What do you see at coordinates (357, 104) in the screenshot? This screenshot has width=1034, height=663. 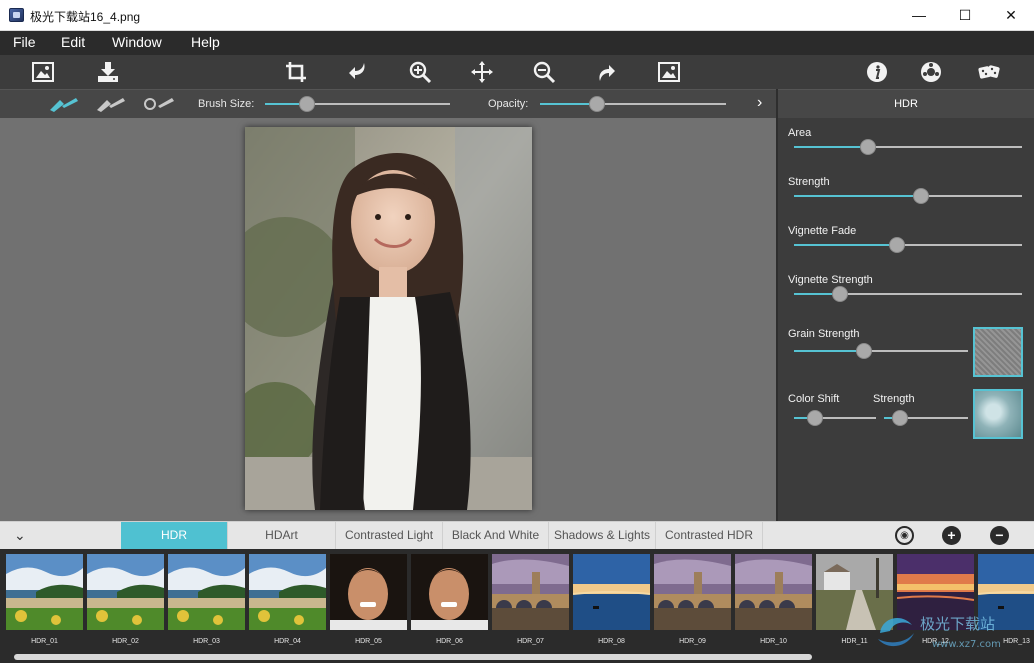 I see `brush-size-slider` at bounding box center [357, 104].